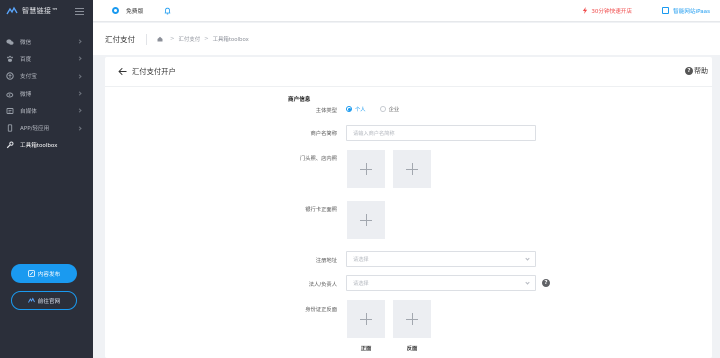 The width and height of the screenshot is (720, 358). Describe the element at coordinates (701, 71) in the screenshot. I see `help-label: 帮助` at that location.